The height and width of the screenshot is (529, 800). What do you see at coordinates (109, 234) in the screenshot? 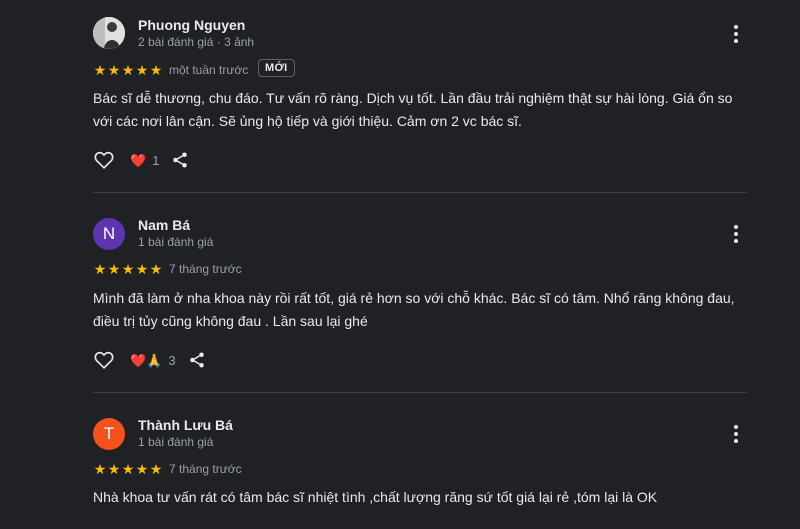
I see `avatar: N` at bounding box center [109, 234].